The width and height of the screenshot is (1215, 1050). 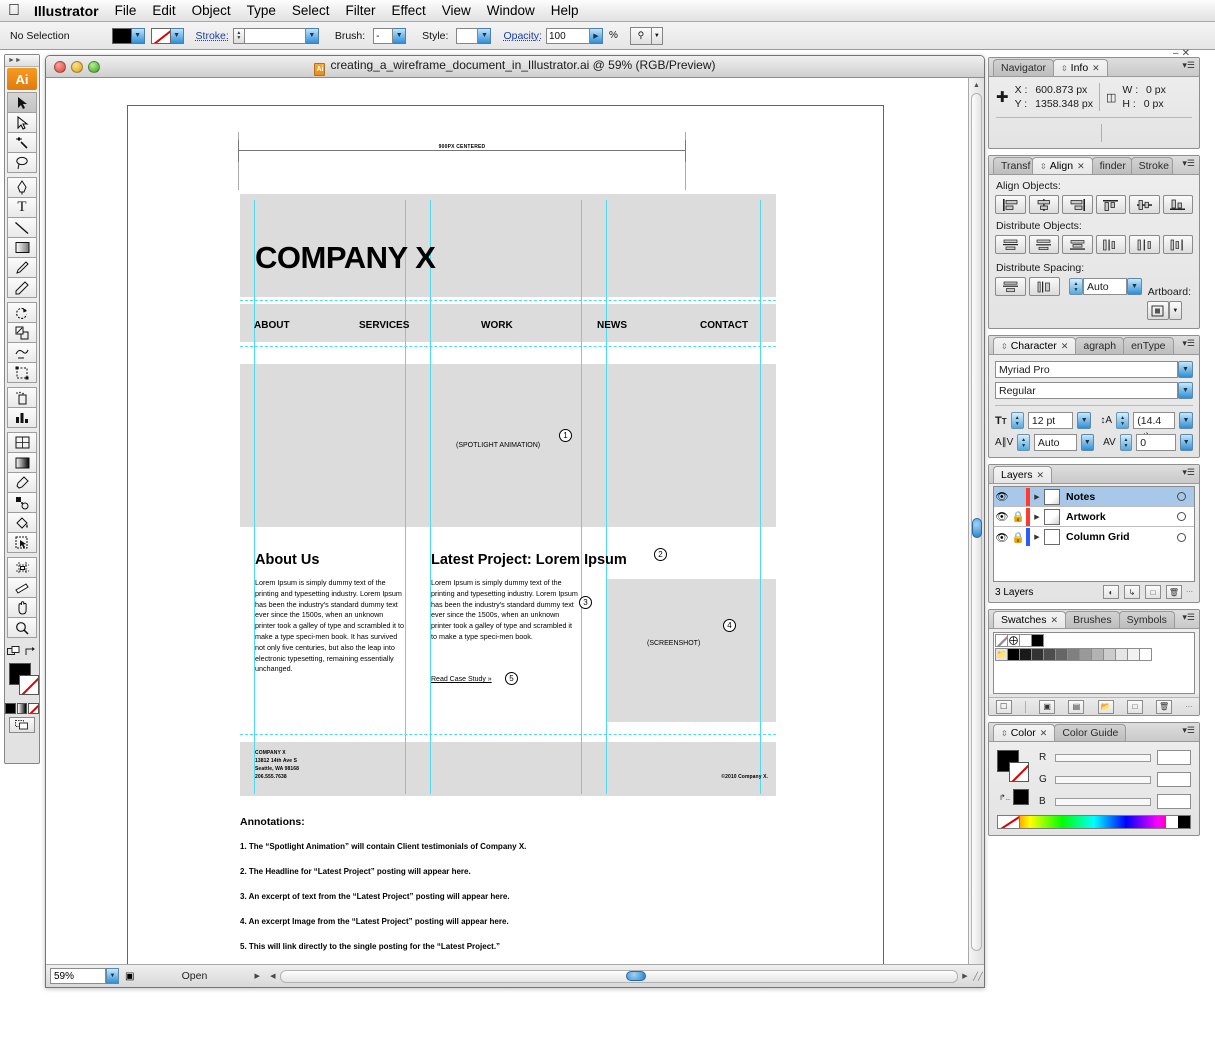 I want to click on menu-item-help: Help, so click(x=565, y=10).